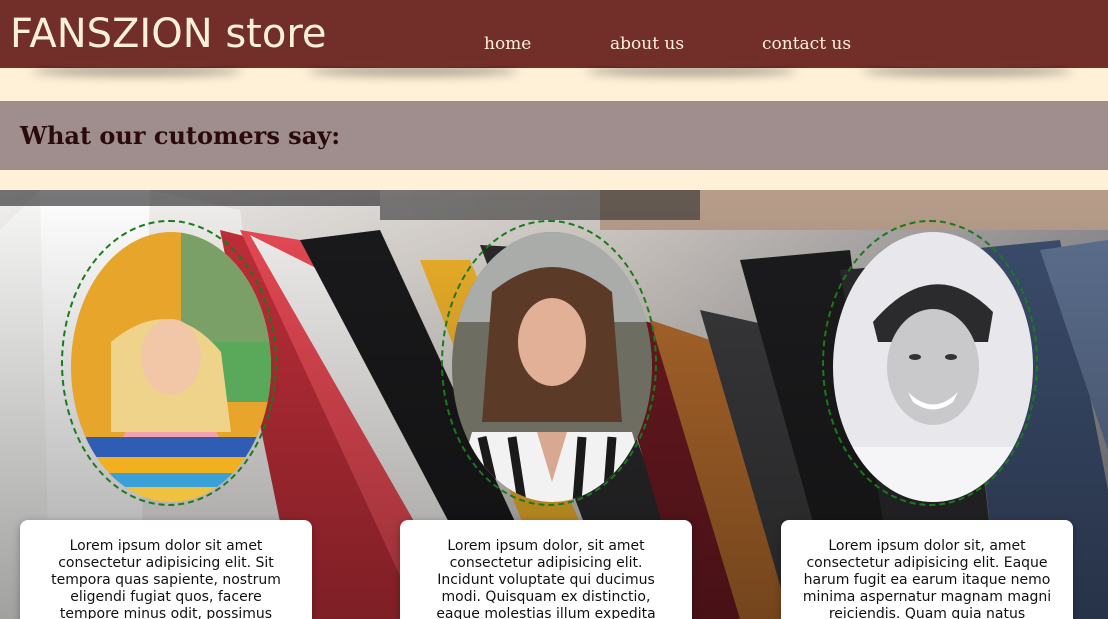 The image size is (1108, 619). I want to click on woman-striped-sweater-portrait, so click(171, 367).